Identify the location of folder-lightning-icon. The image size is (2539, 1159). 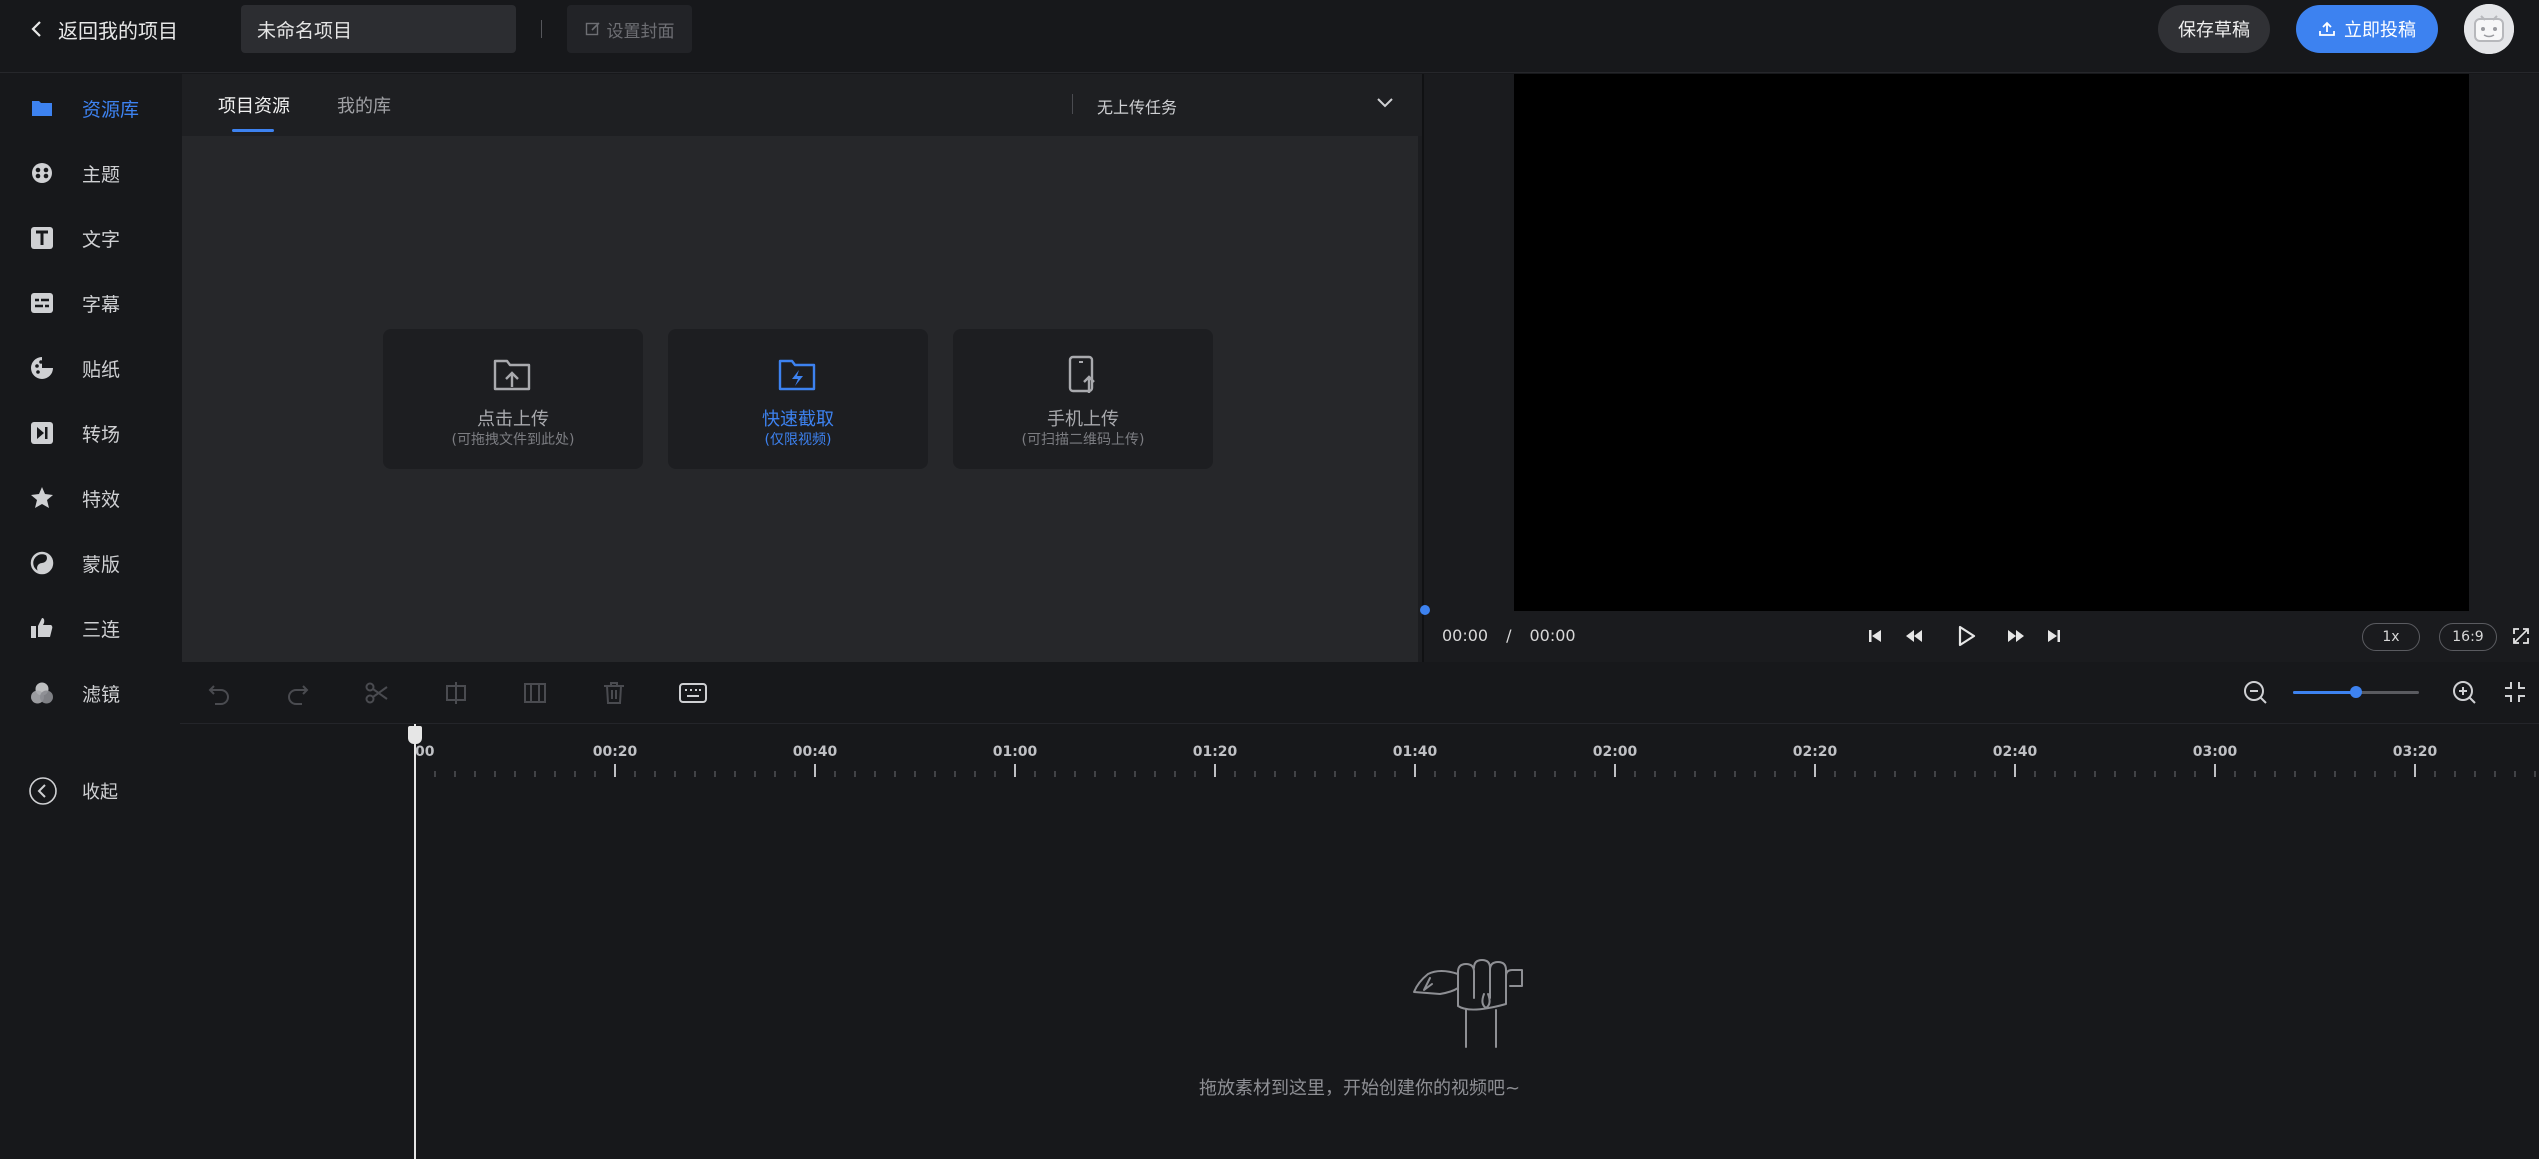
(797, 375).